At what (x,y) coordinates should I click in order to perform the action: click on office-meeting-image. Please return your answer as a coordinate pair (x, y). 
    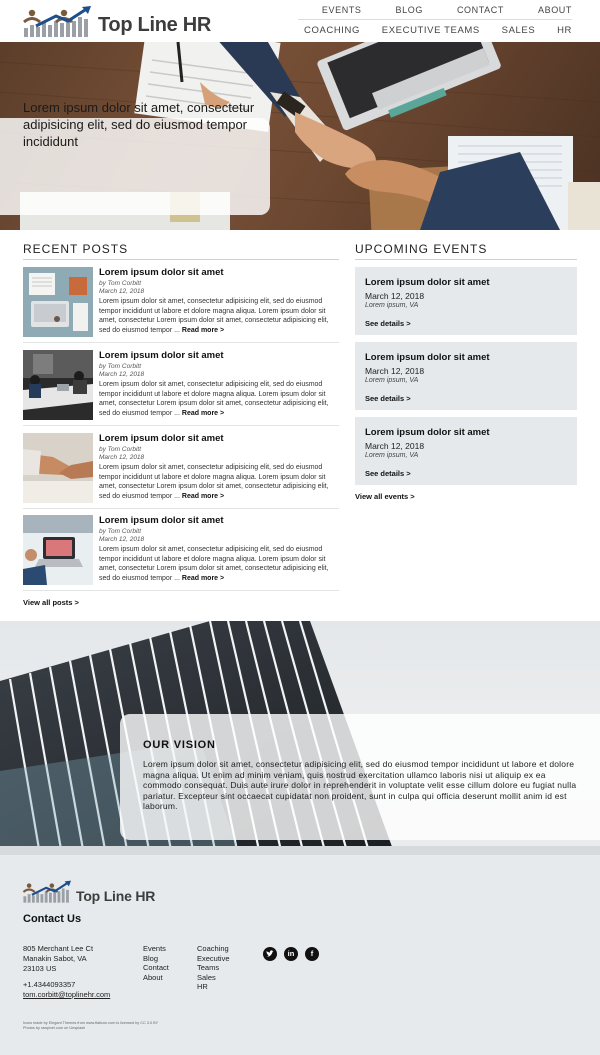
    Looking at the image, I should click on (58, 385).